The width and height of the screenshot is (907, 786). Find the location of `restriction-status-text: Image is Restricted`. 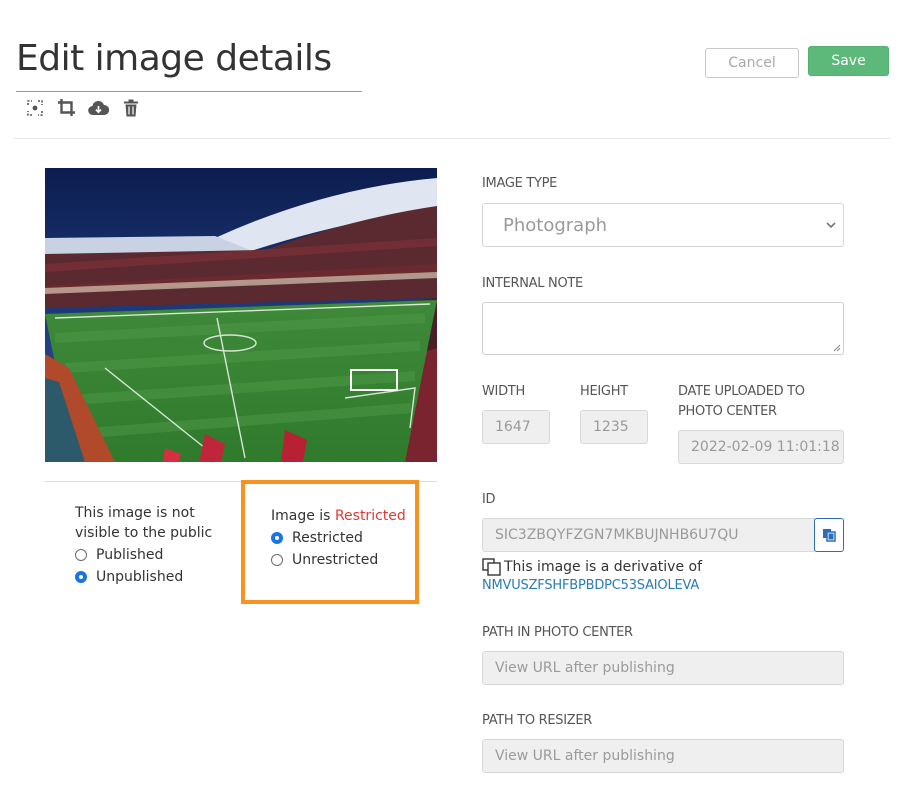

restriction-status-text: Image is Restricted is located at coordinates (338, 516).